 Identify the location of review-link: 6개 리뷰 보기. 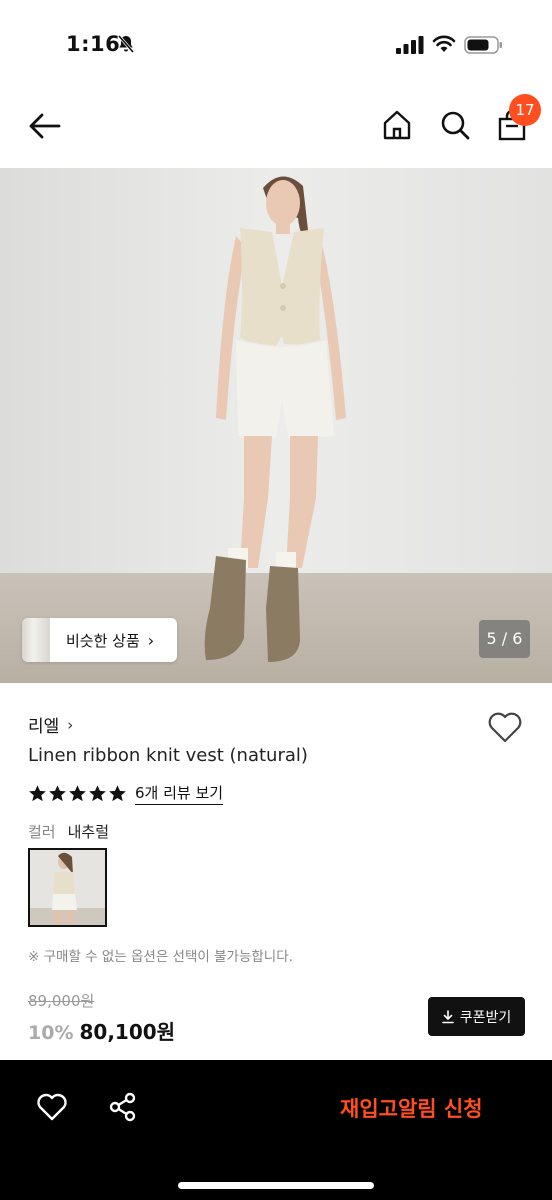
(179, 793).